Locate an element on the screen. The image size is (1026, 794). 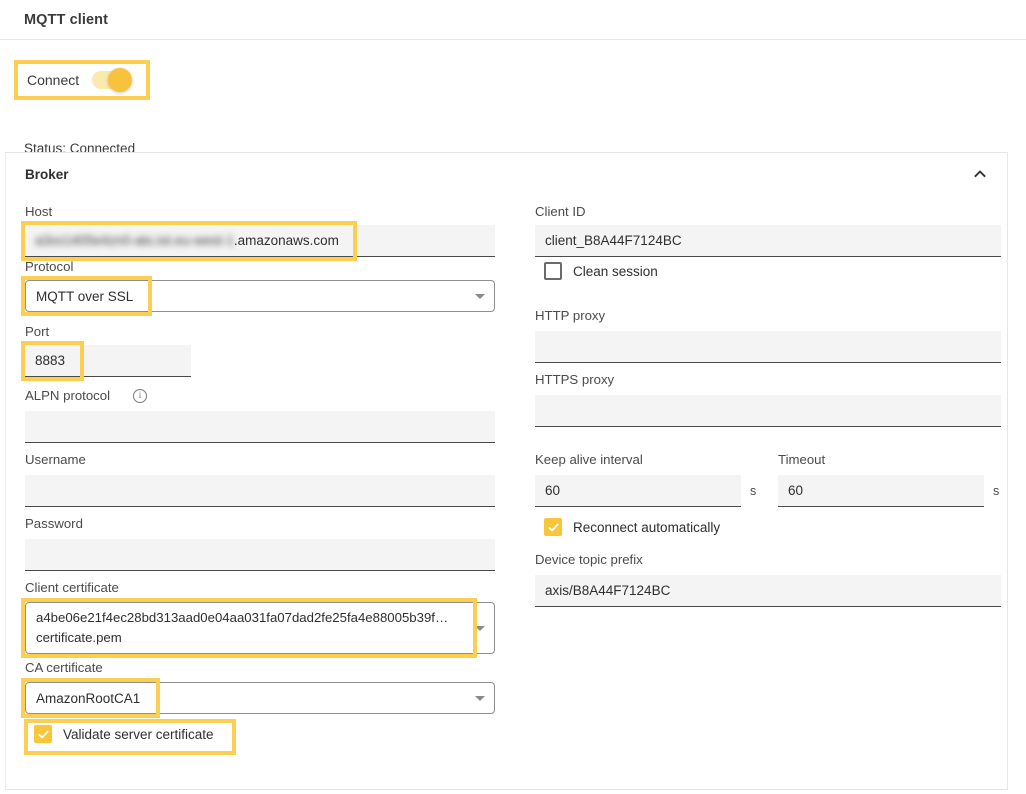
alpn-input is located at coordinates (260, 427).